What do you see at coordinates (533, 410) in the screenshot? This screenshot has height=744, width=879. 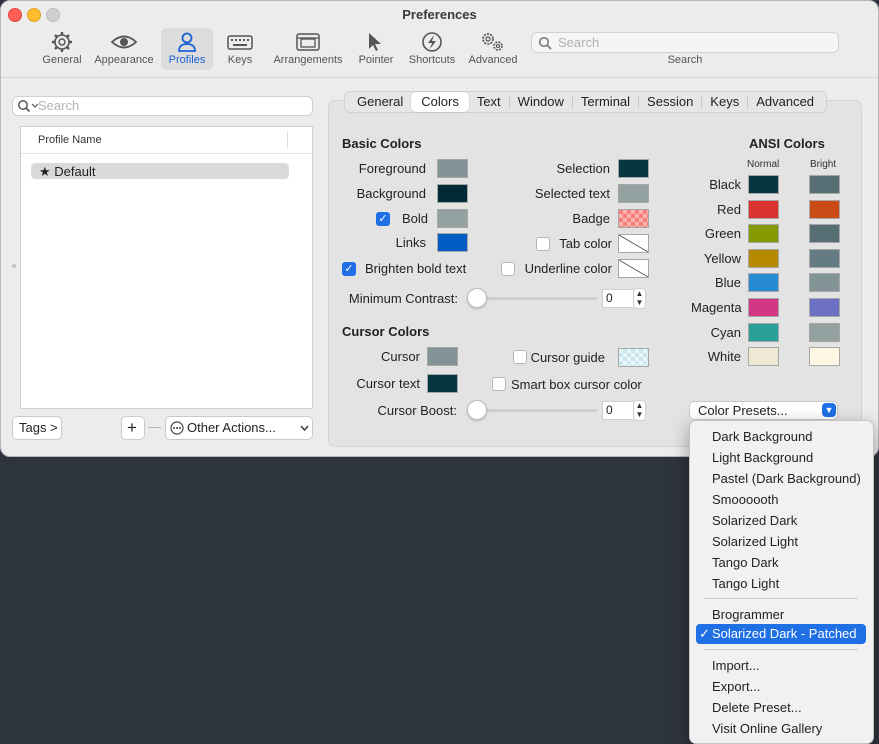 I see `cursor-boost-slider-track` at bounding box center [533, 410].